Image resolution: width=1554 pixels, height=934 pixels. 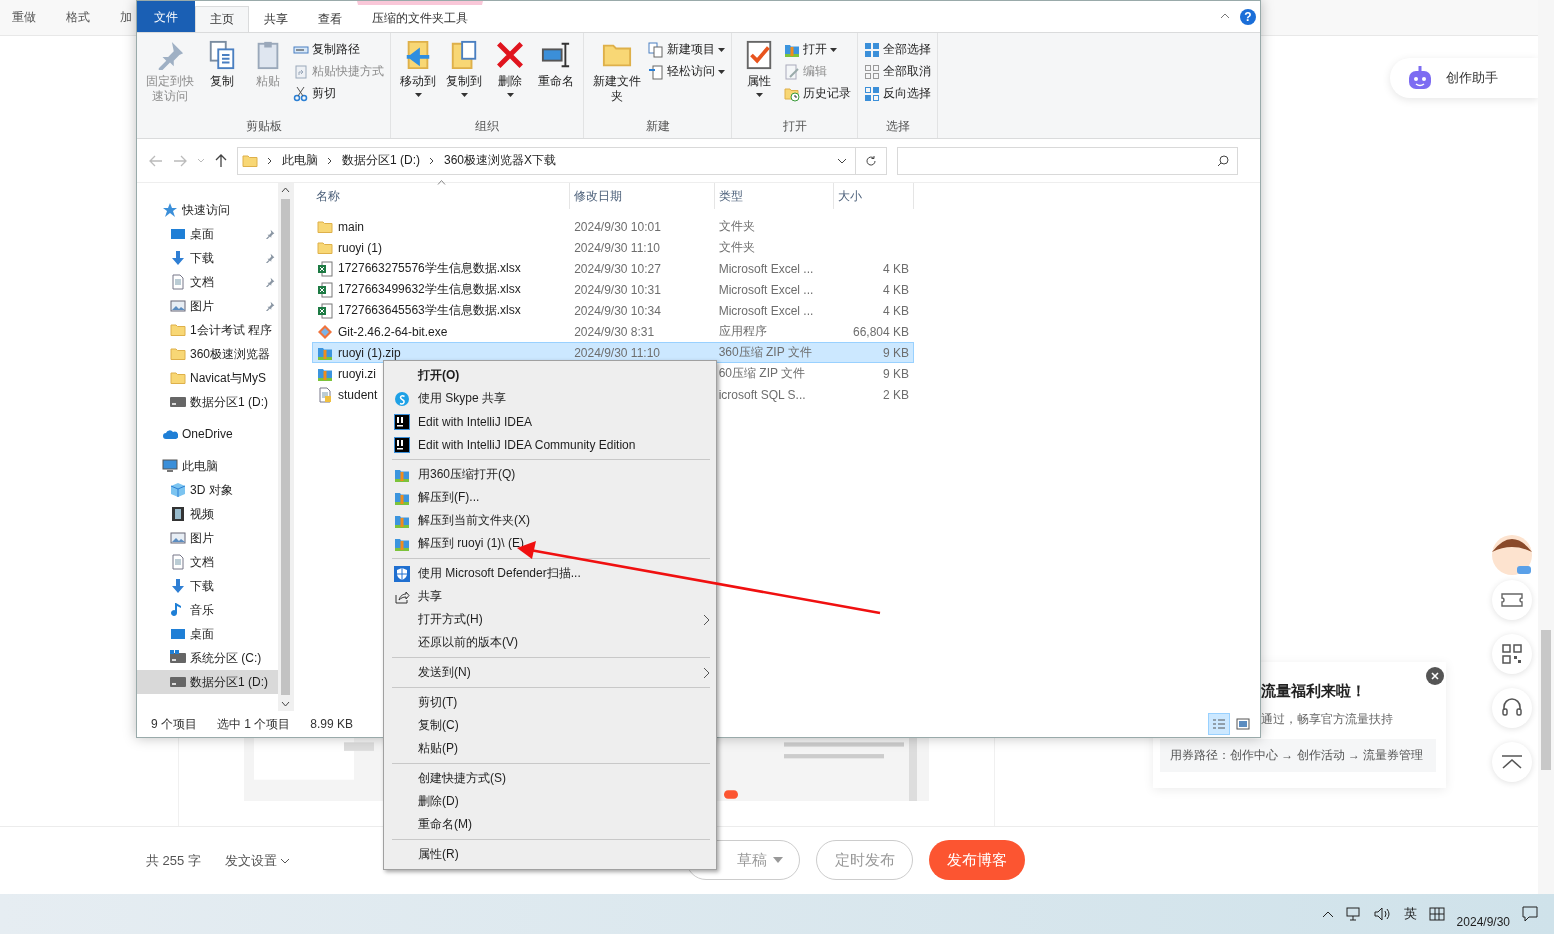 I want to click on table-cell: 2024/9/30 10:27, so click(x=617, y=268).